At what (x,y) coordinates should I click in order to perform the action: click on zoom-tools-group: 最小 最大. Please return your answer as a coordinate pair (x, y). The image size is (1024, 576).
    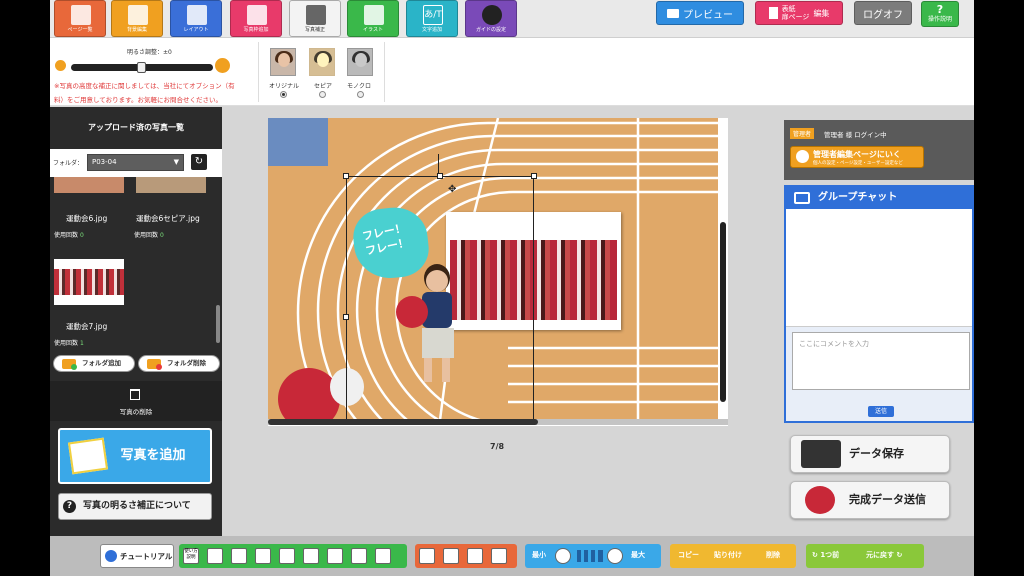
    Looking at the image, I should click on (593, 556).